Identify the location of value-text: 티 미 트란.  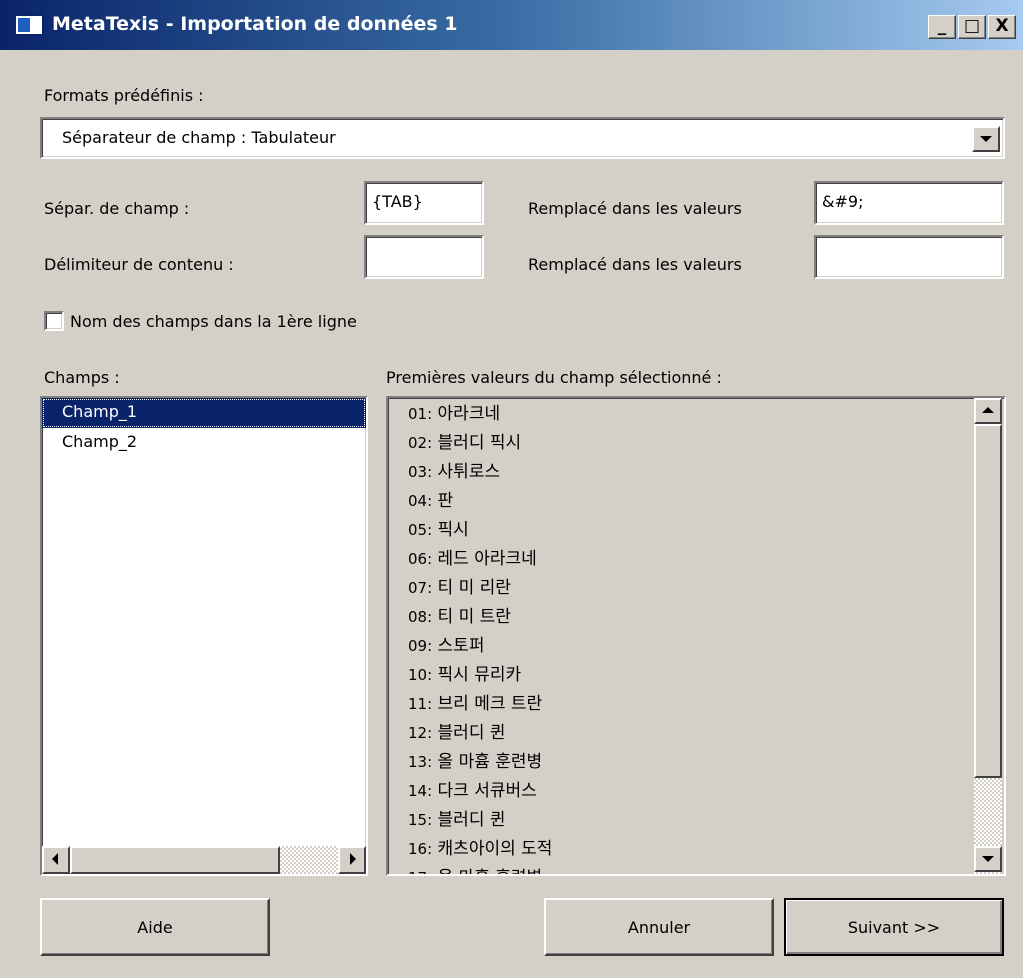
(474, 617).